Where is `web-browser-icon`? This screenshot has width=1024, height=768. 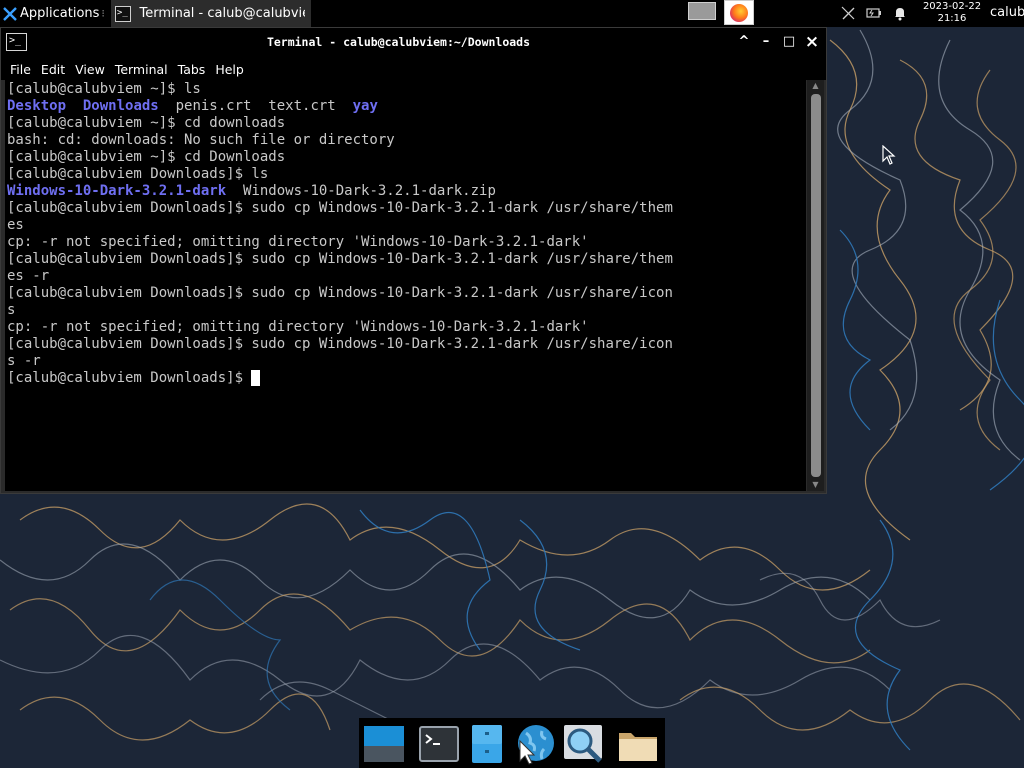 web-browser-icon is located at coordinates (535, 744).